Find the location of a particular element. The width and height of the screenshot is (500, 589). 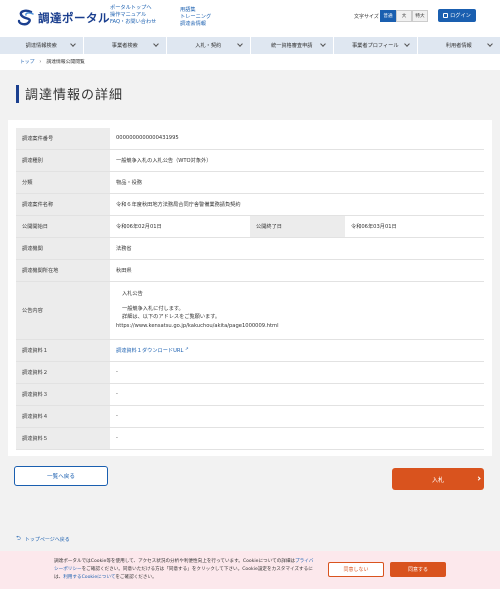

content-line: 一般競争入札に付します。 is located at coordinates (153, 309).